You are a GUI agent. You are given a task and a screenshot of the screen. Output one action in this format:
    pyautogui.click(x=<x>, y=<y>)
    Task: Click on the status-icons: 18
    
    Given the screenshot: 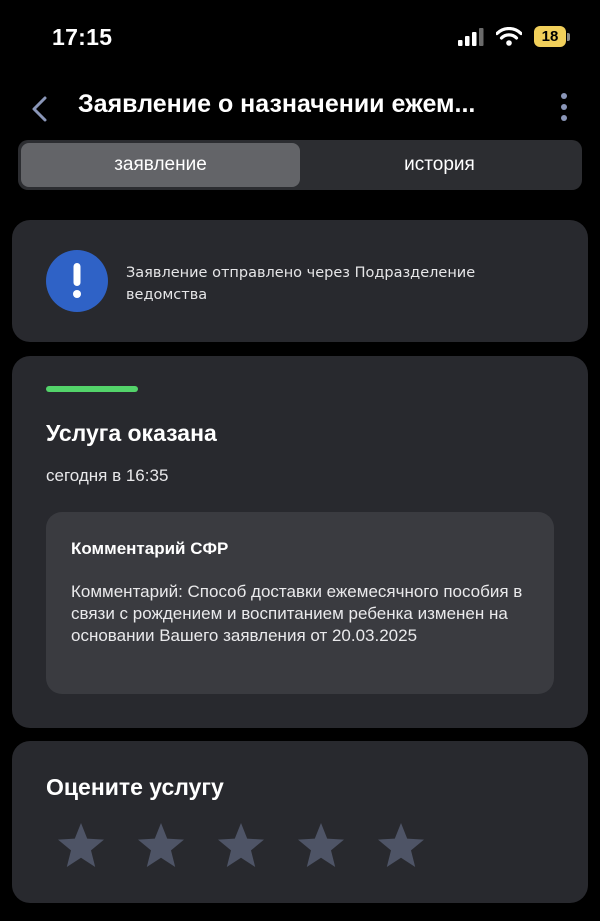 What is the action you would take?
    pyautogui.click(x=514, y=36)
    